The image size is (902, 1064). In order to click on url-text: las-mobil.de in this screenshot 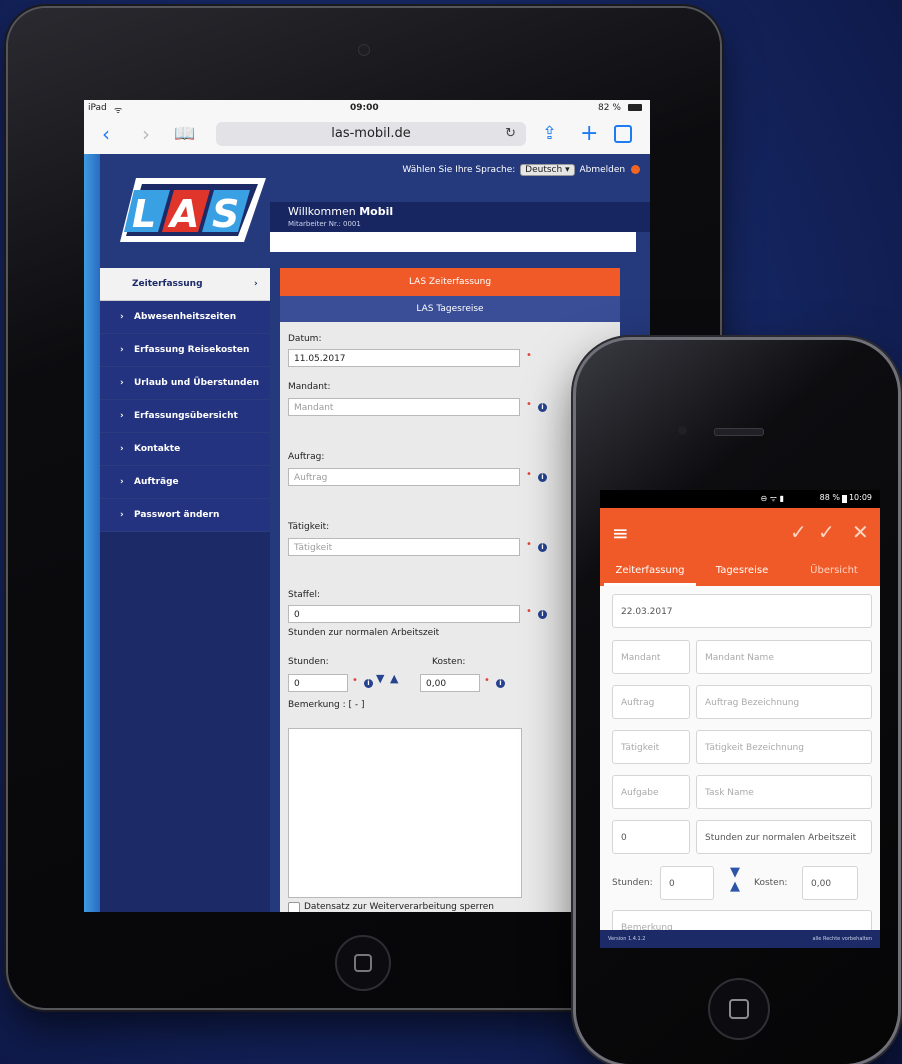, I will do `click(371, 133)`.